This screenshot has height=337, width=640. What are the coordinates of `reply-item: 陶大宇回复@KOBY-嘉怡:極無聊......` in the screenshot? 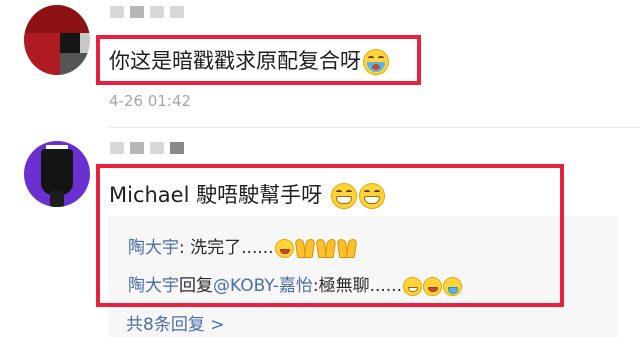 It's located at (295, 283).